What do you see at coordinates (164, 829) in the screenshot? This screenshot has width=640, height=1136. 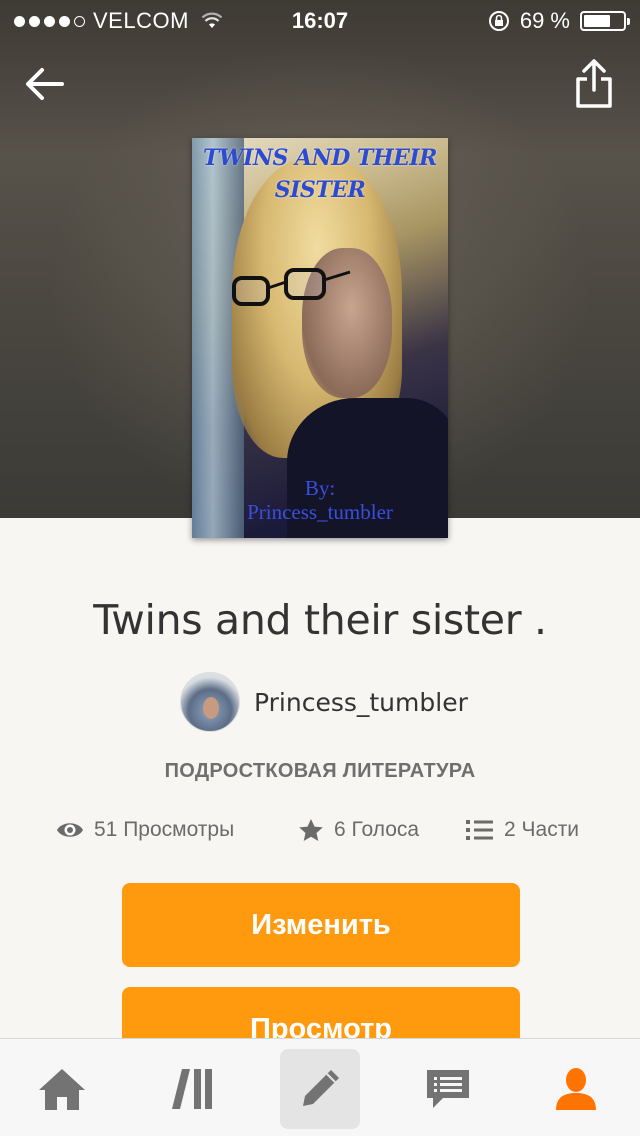 I see `views-count: 51 Просмотры` at bounding box center [164, 829].